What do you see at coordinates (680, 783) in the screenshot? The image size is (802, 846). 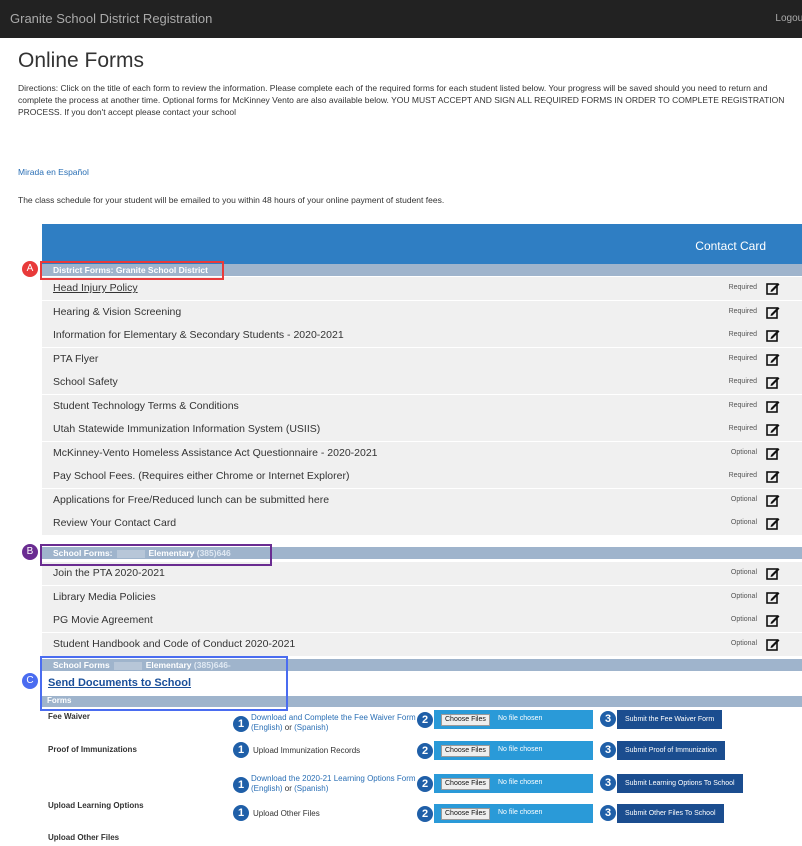 I see `submit-learning-options-button: Submit Learning Options To School` at bounding box center [680, 783].